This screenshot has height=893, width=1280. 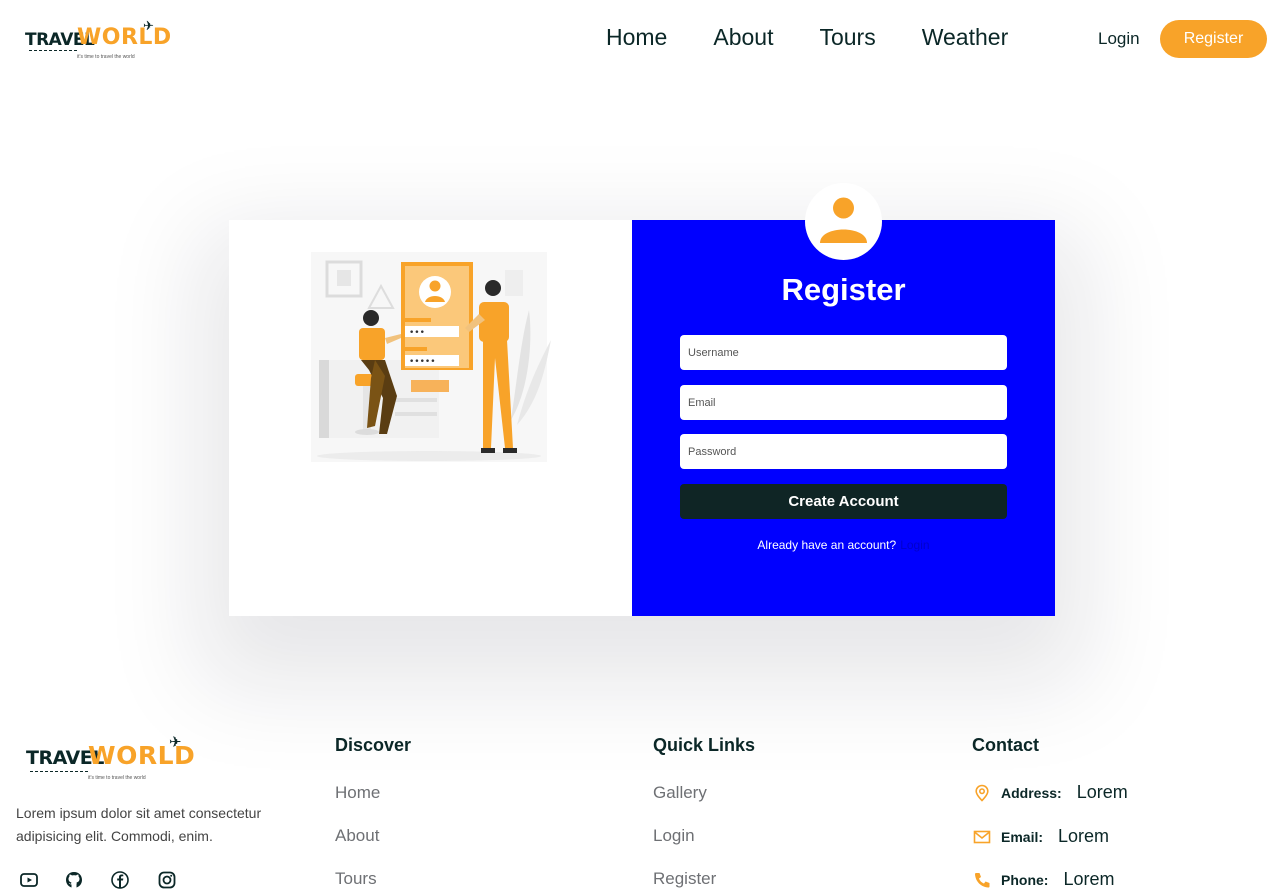 I want to click on create-account-button: Create Account, so click(x=843, y=501).